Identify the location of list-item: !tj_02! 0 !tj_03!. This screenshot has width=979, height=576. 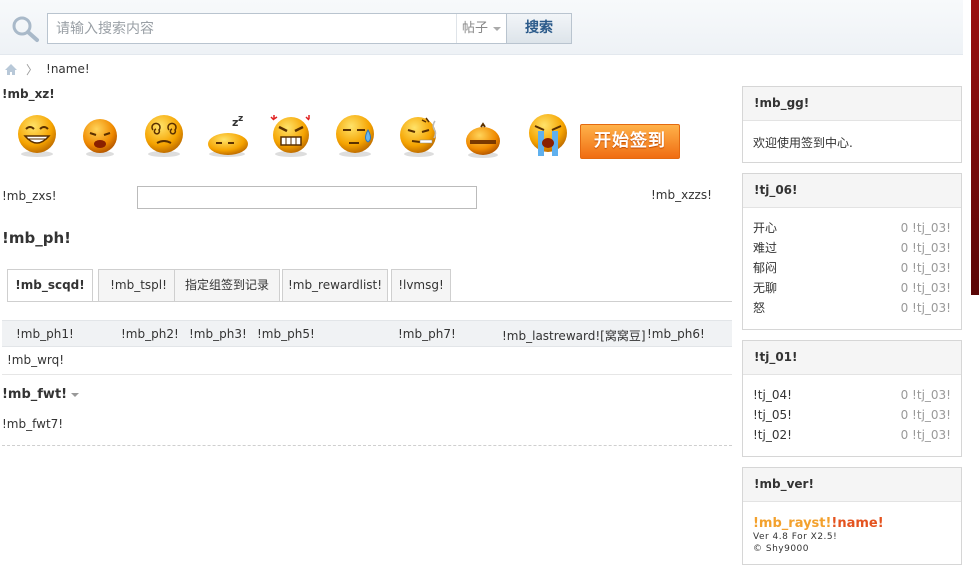
(852, 435).